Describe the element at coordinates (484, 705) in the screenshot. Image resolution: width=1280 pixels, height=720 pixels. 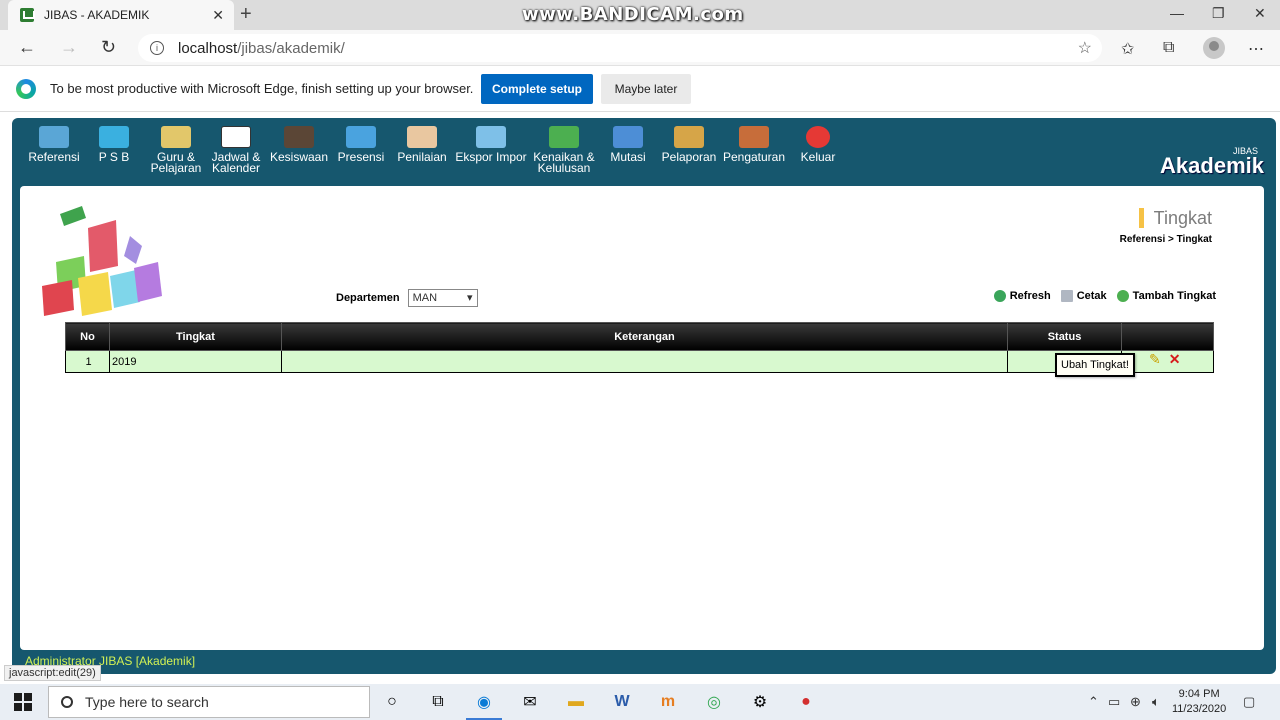
I see `edge-taskbar-icon: ◉` at that location.